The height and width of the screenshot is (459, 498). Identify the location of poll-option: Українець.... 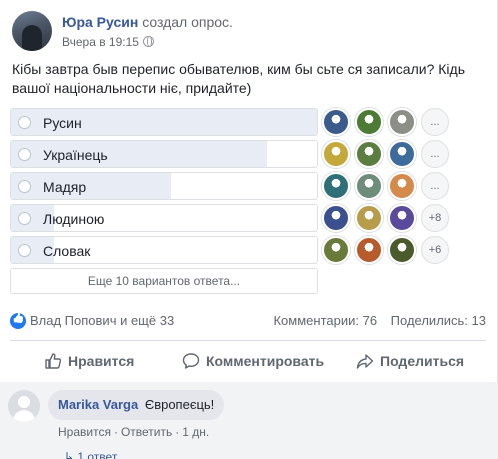
(245, 154).